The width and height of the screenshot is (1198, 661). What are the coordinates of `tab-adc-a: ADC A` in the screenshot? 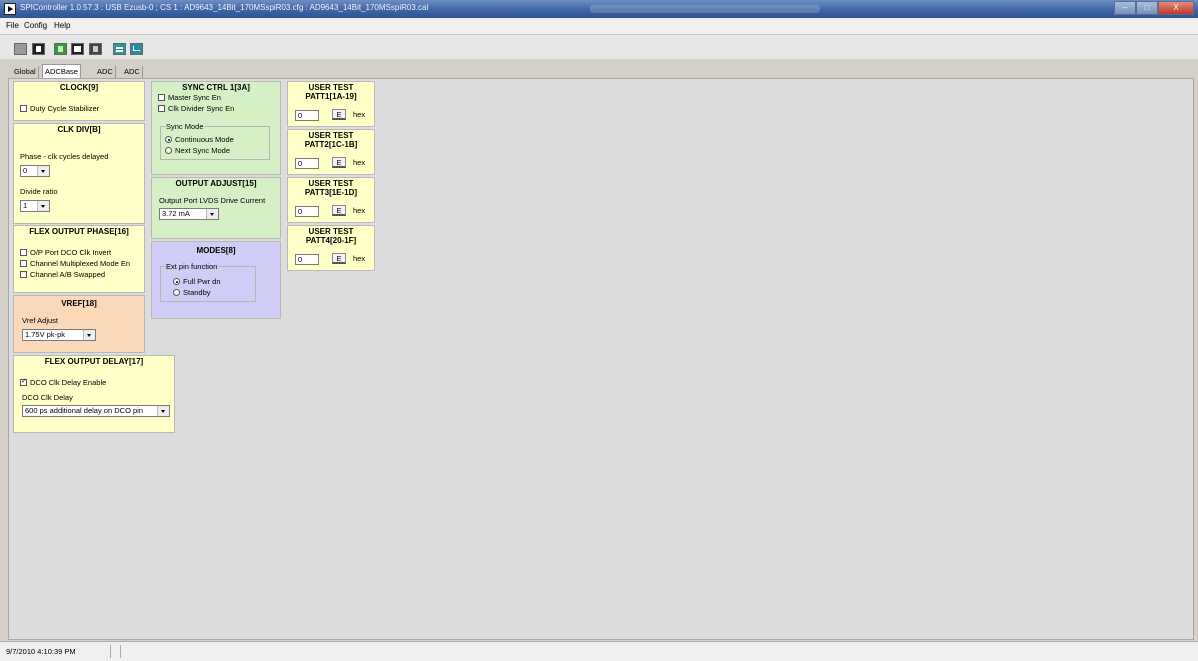 It's located at (105, 77).